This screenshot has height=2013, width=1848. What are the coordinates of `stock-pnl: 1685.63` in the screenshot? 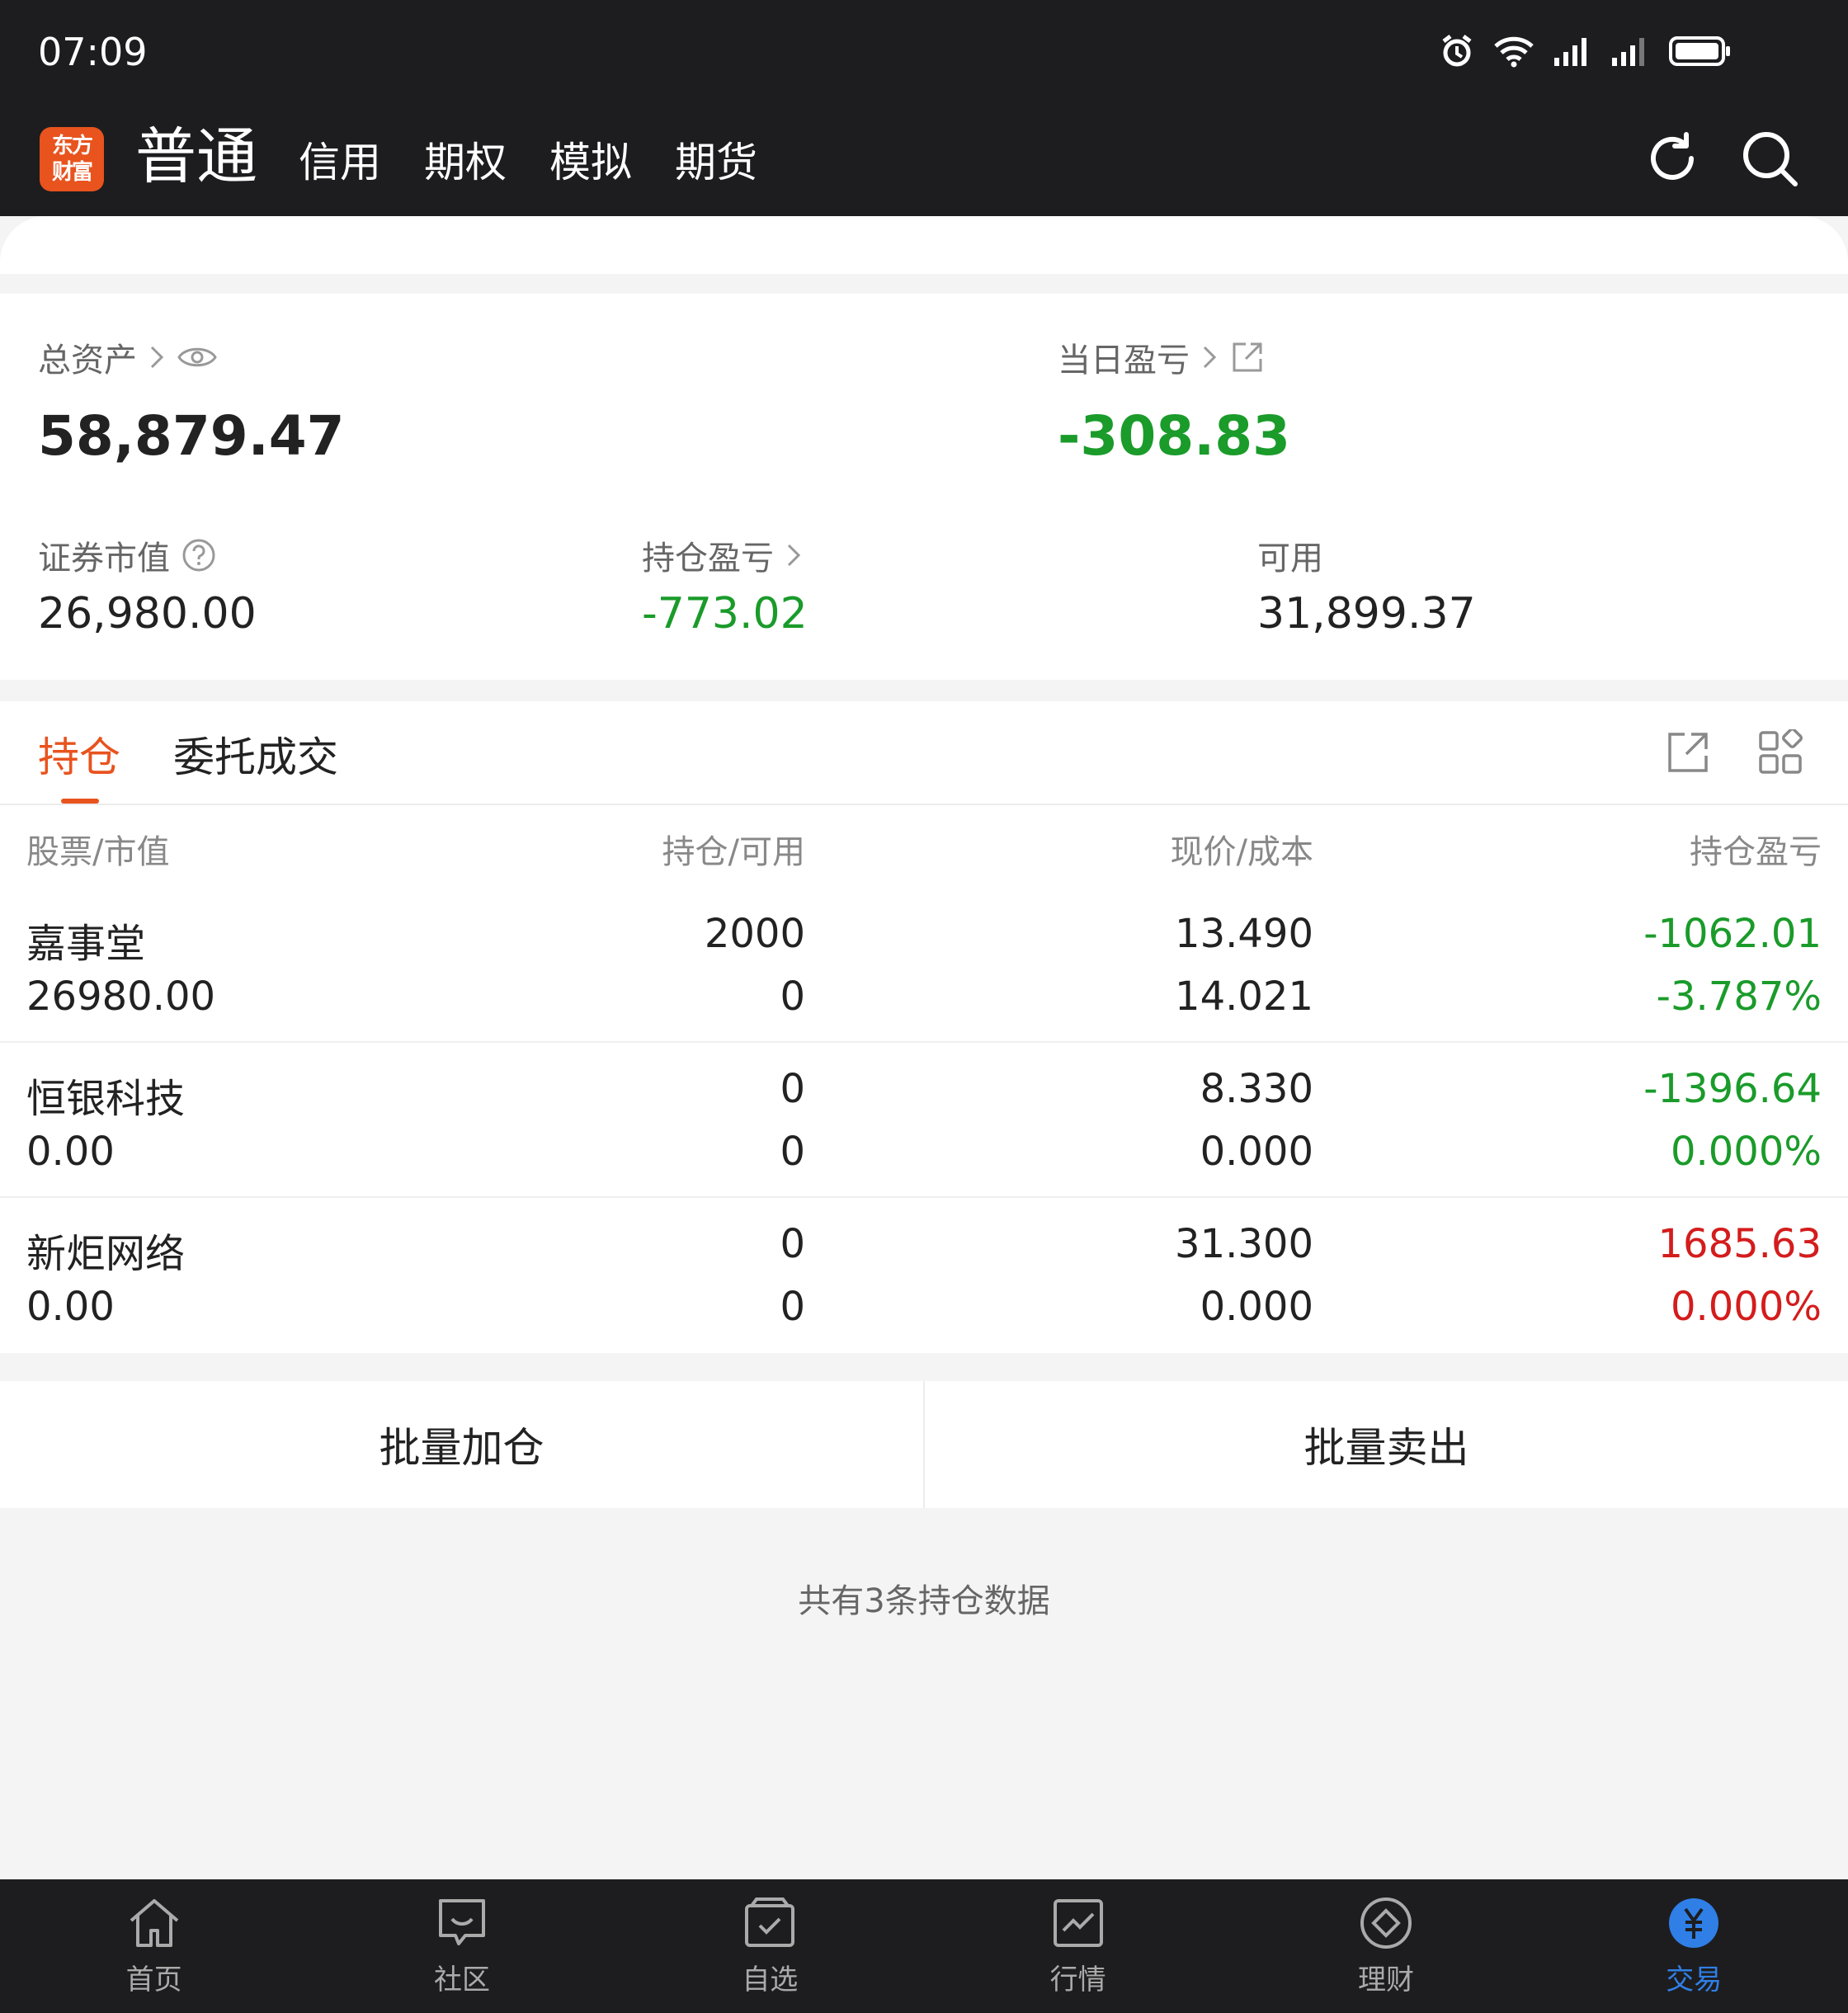 It's located at (1739, 1244).